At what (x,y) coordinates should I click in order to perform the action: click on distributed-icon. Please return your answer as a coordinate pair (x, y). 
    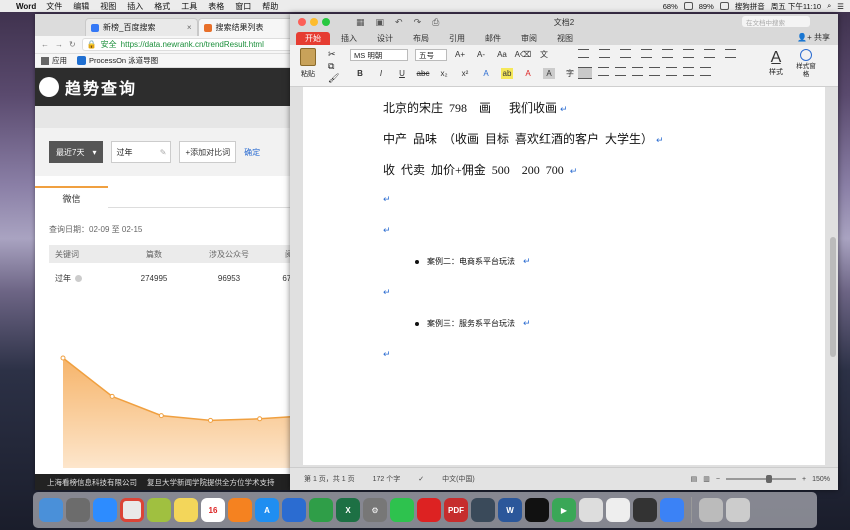
    Looking at the image, I should click on (654, 71).